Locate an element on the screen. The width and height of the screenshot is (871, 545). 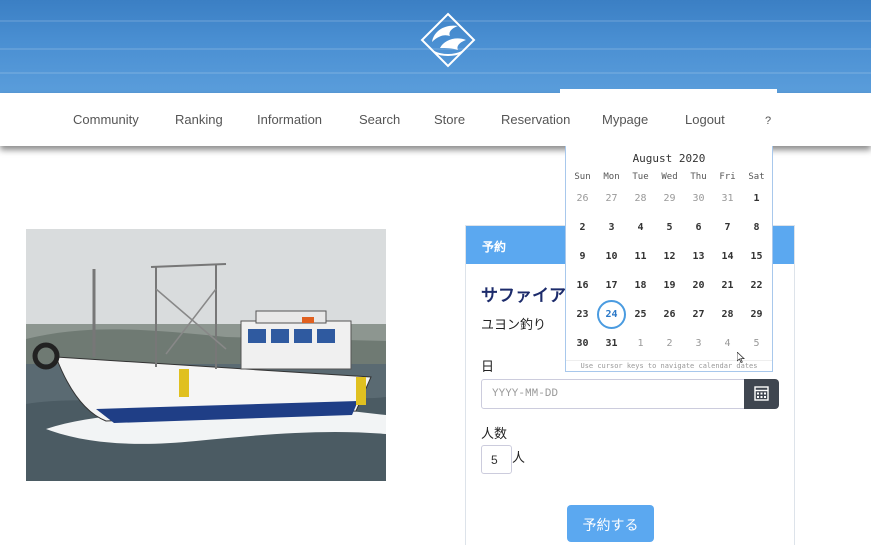
nav-logout: Logout is located at coordinates (705, 119).